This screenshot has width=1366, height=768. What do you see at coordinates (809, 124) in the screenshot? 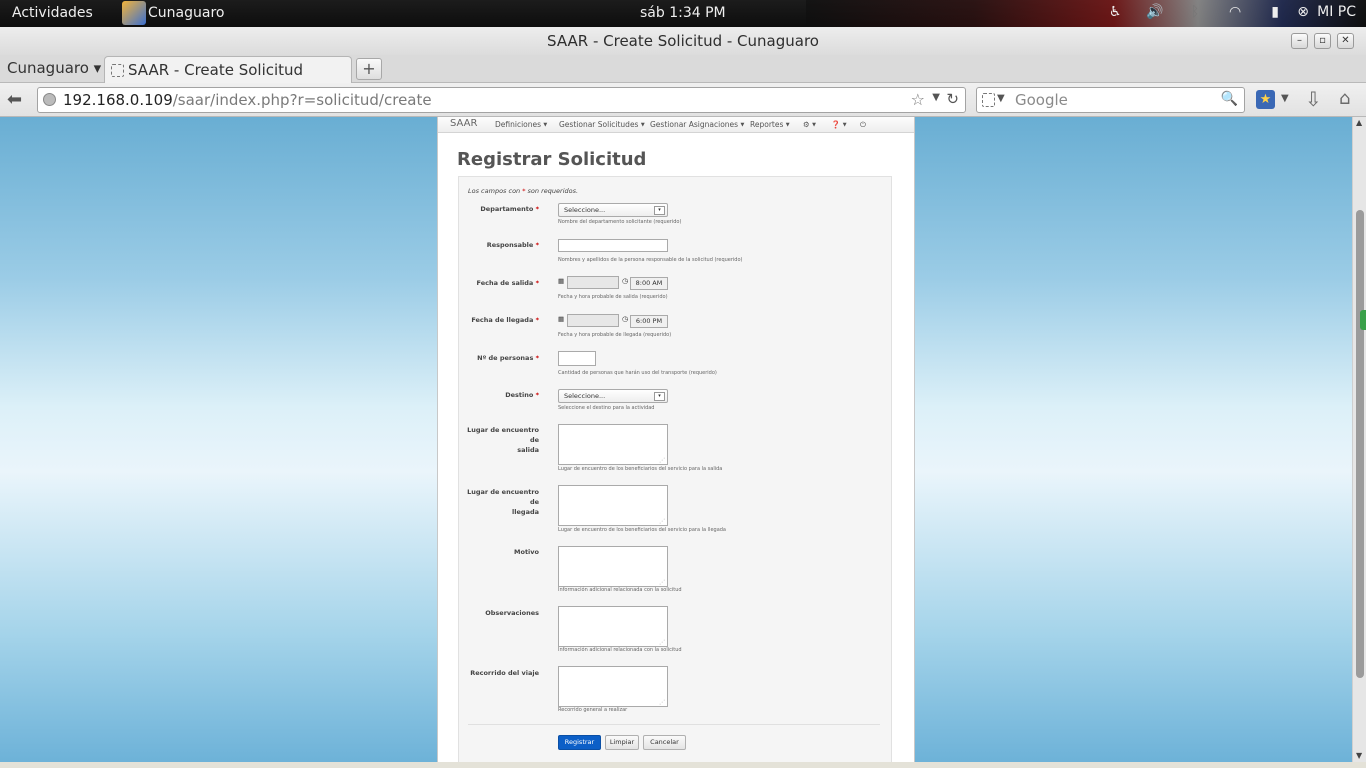
I see `nav-settings: ⚙ ▼` at bounding box center [809, 124].